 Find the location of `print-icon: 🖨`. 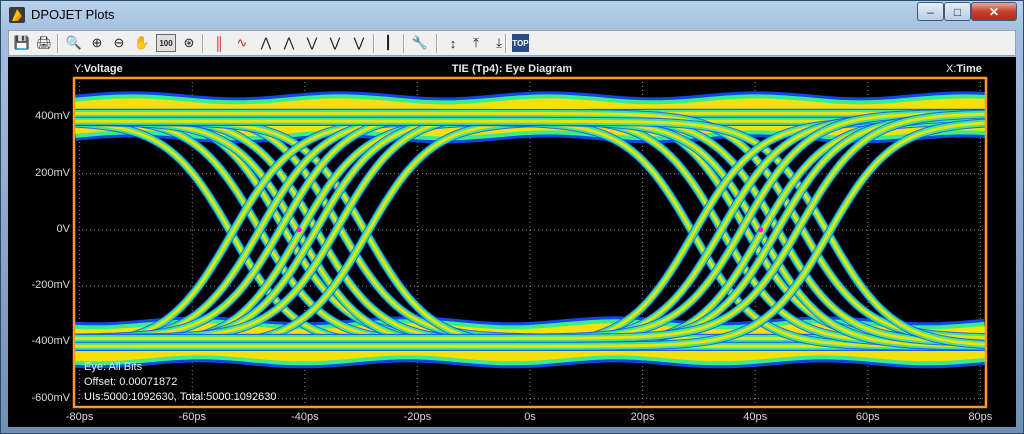

print-icon: 🖨 is located at coordinates (44, 43).